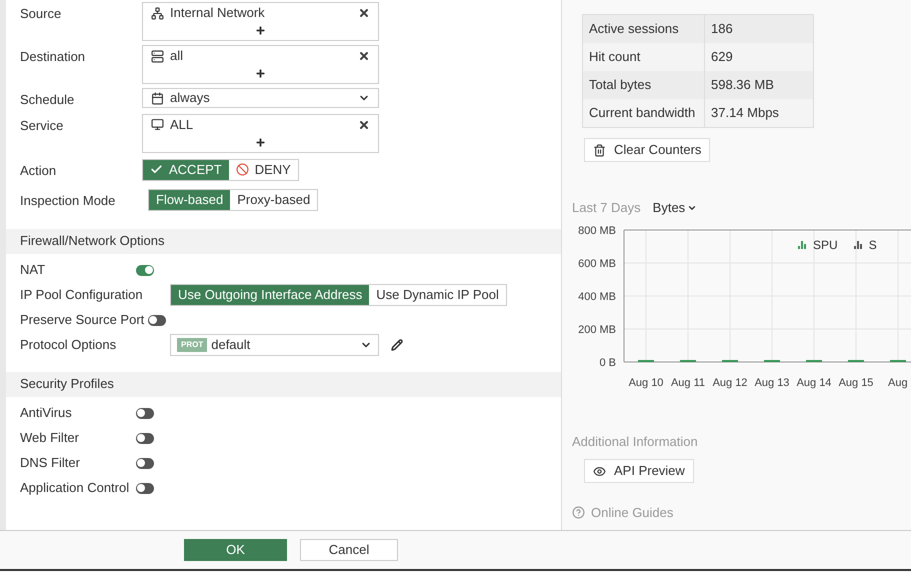 This screenshot has width=911, height=579. Describe the element at coordinates (260, 64) in the screenshot. I see `address-field: all` at that location.